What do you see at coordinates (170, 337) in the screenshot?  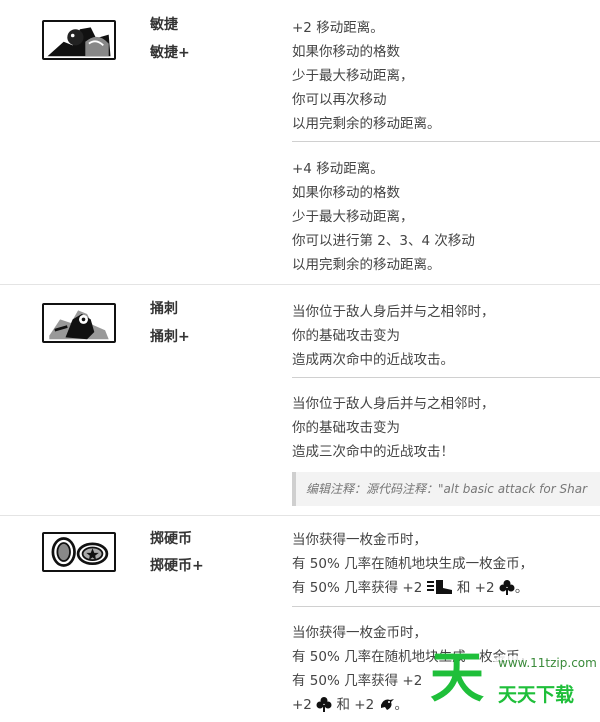 I see `skill-name-plus: 捅刺+` at bounding box center [170, 337].